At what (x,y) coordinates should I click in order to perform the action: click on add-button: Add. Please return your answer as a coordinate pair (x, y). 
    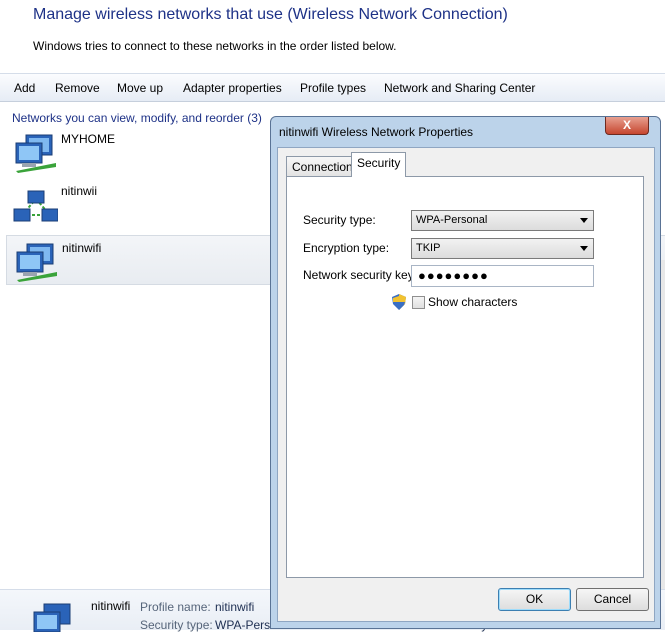
    Looking at the image, I should click on (24, 88).